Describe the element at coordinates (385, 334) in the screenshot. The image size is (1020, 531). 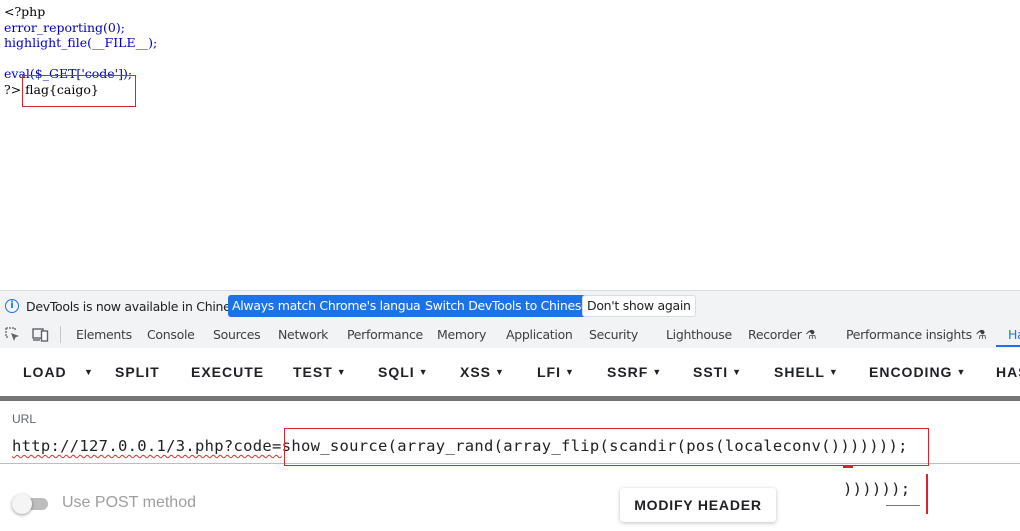
I see `tab-performance: Performance` at that location.